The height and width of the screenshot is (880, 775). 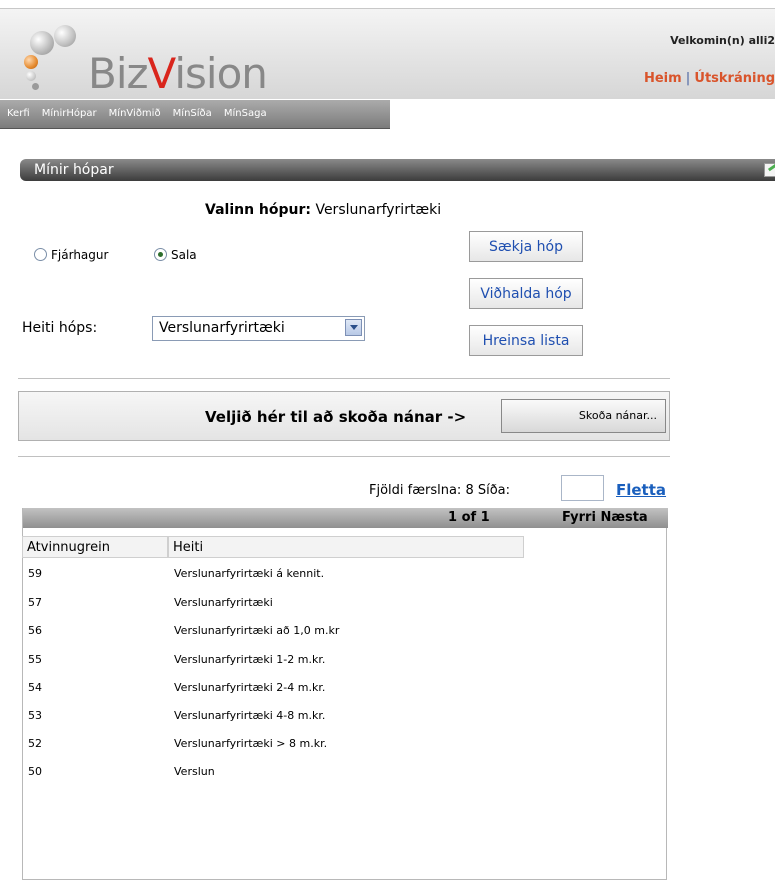 I want to click on column-header-atvinnugrein: Atvinnugrein, so click(x=95, y=547).